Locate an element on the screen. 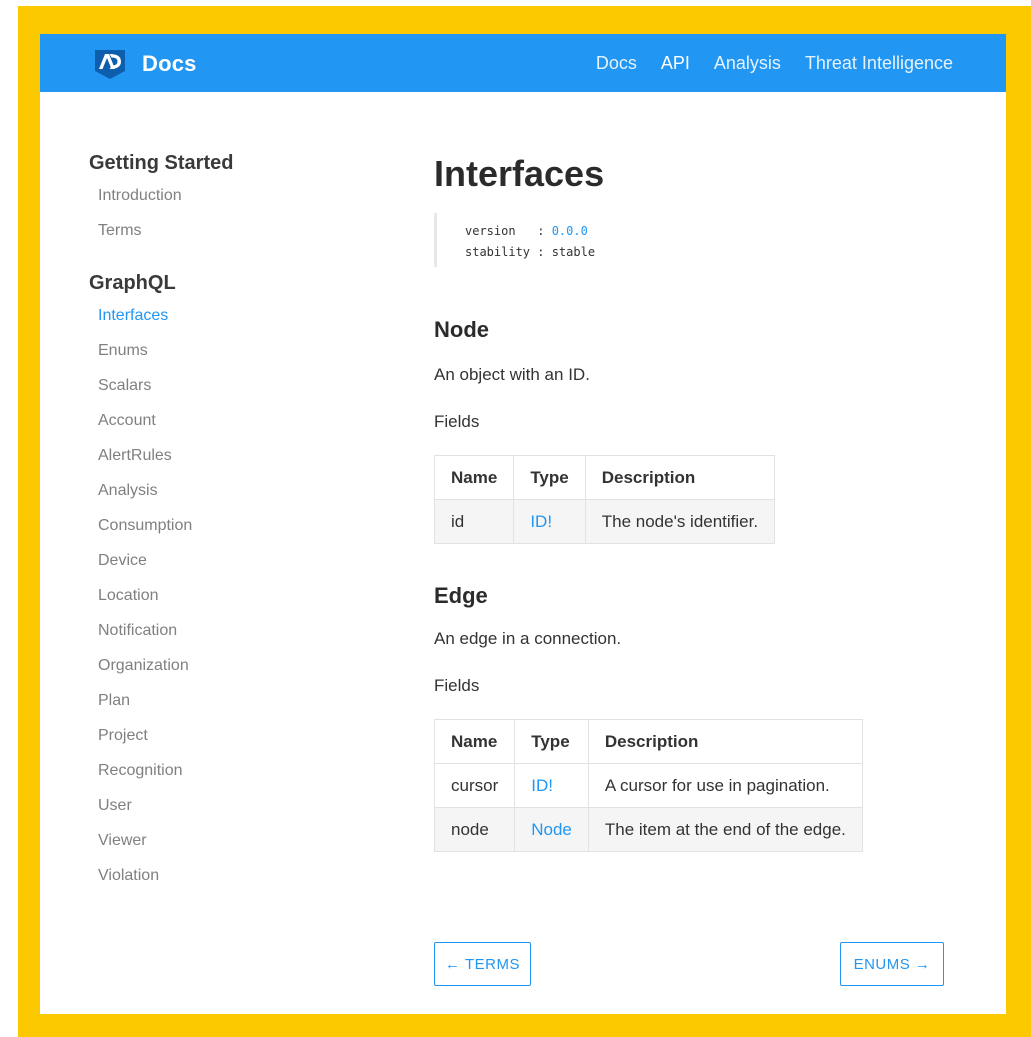 This screenshot has height=1037, width=1031. sidebar-heading-getting-started: Getting Started is located at coordinates (161, 163).